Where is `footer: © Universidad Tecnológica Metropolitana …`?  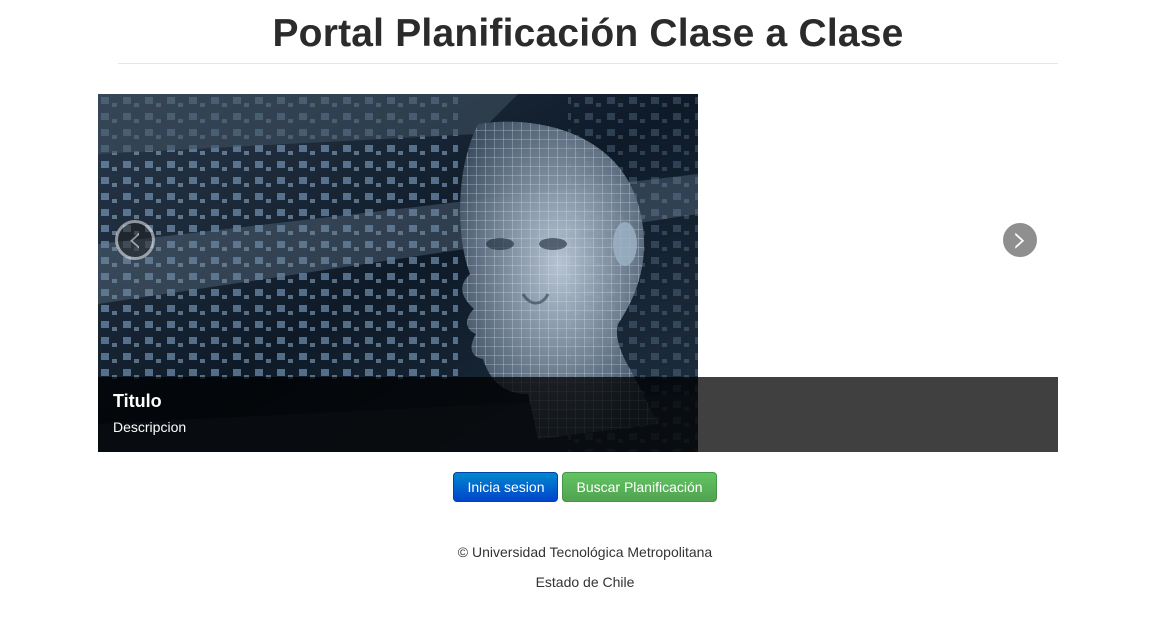
footer: © Universidad Tecnológica Metropolitana … is located at coordinates (585, 567).